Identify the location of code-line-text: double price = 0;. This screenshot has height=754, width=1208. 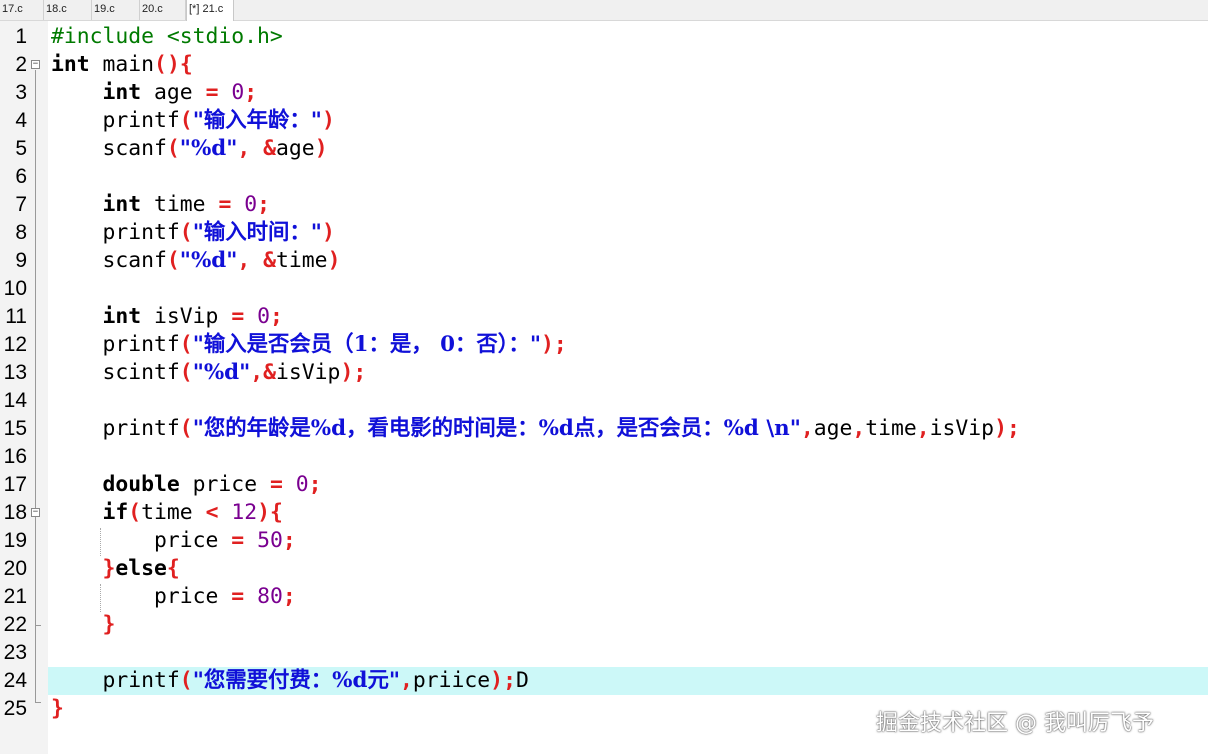
(186, 485).